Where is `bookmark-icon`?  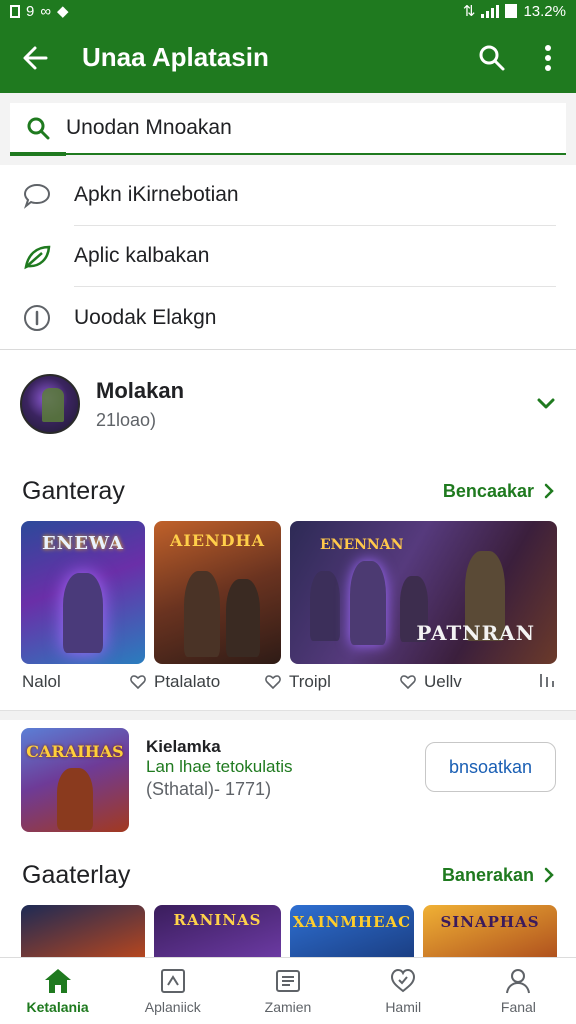 bookmark-icon is located at coordinates (547, 680).